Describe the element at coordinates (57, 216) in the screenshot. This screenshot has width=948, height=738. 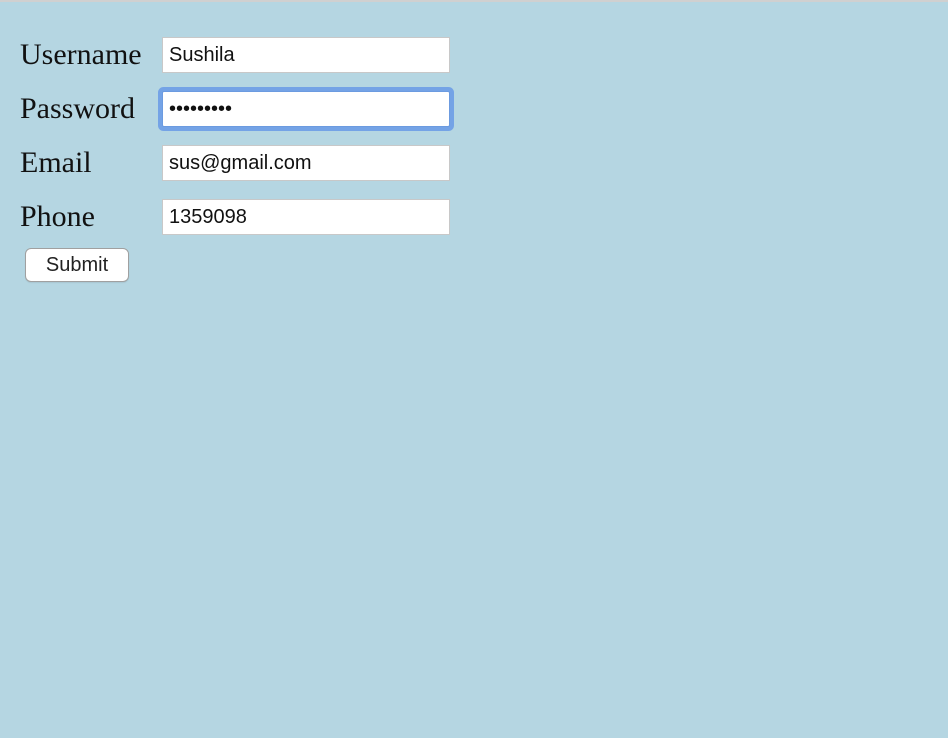
I see `phone-label: Phone` at that location.